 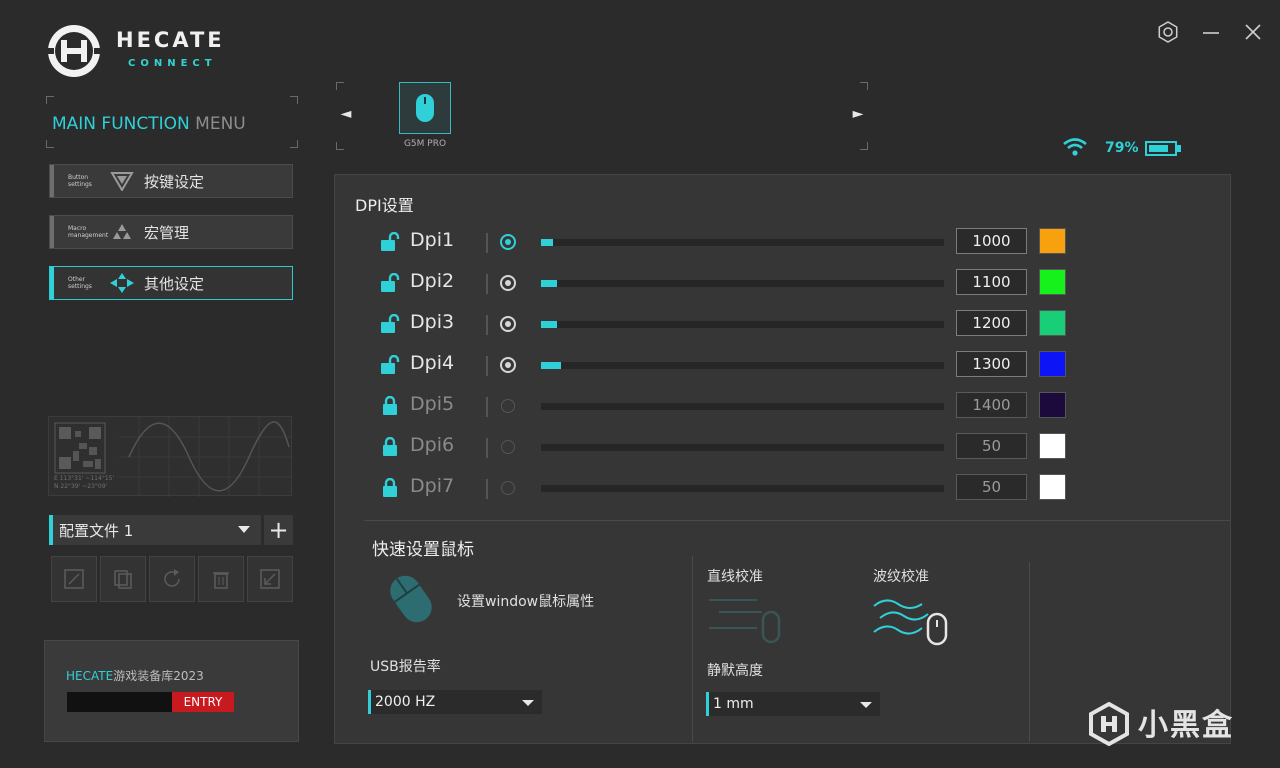 I want to click on triangle-flag-icon, so click(x=122, y=181).